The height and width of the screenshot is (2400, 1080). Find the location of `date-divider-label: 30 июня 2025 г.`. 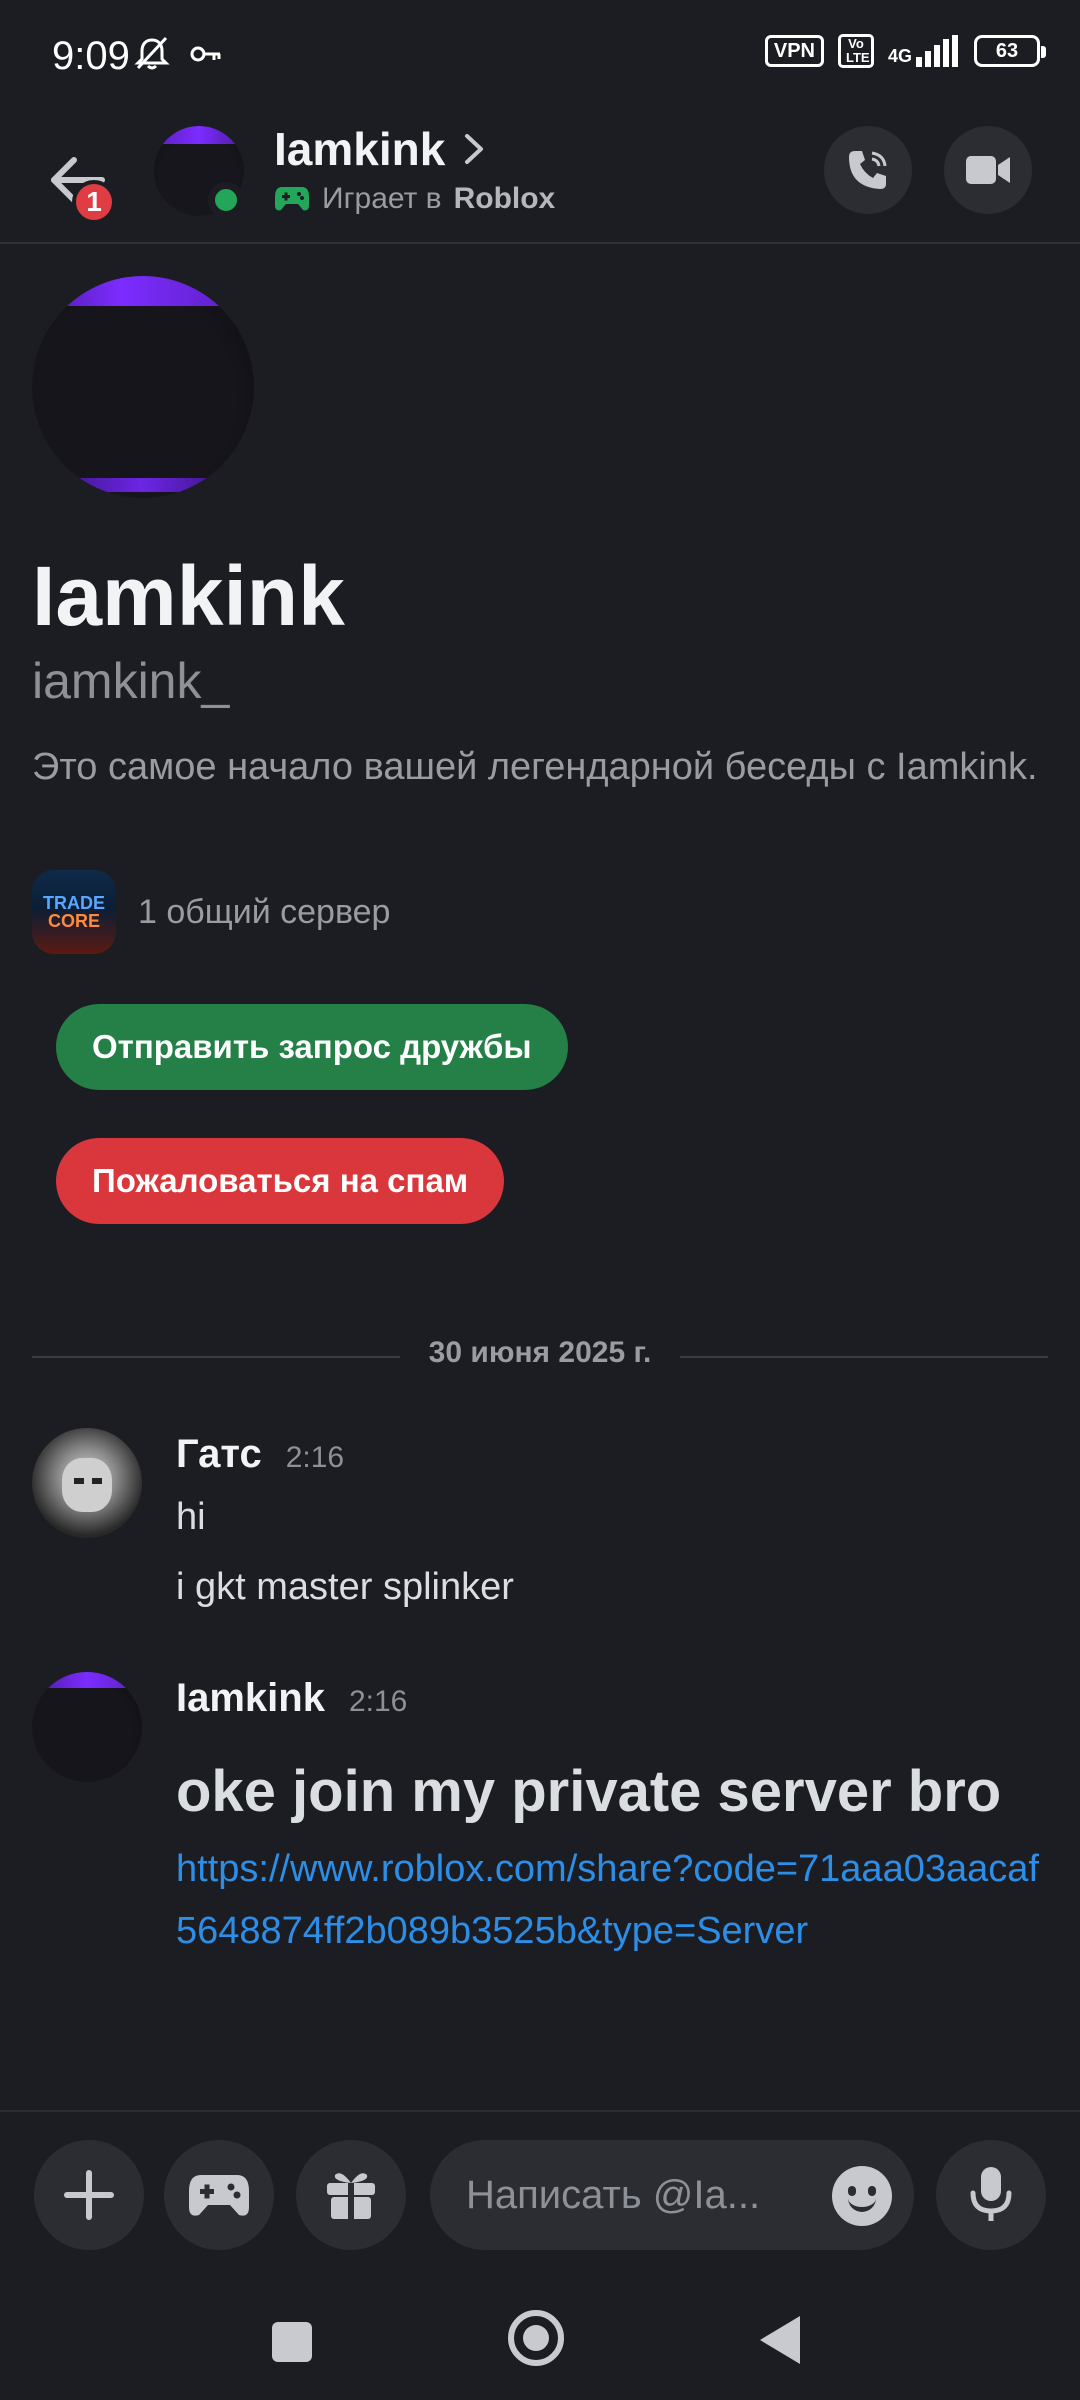

date-divider-label: 30 июня 2025 г. is located at coordinates (540, 1352).